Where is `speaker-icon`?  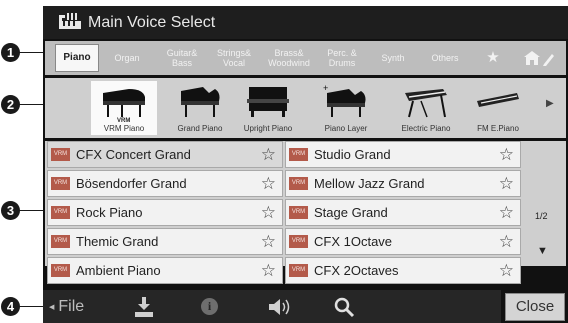 speaker-icon is located at coordinates (279, 306).